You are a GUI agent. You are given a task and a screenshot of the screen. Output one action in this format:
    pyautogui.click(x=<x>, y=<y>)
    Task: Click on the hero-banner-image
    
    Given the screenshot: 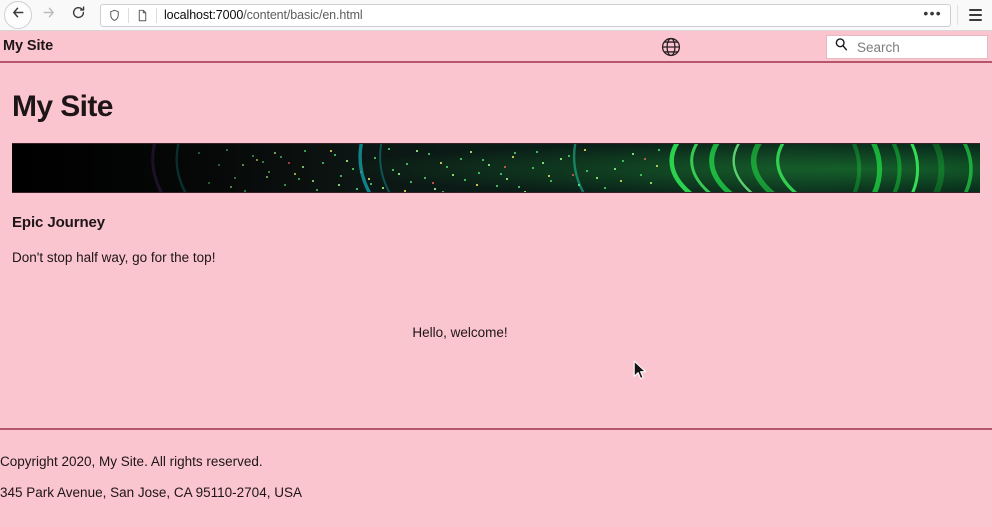 What is the action you would take?
    pyautogui.click(x=496, y=168)
    